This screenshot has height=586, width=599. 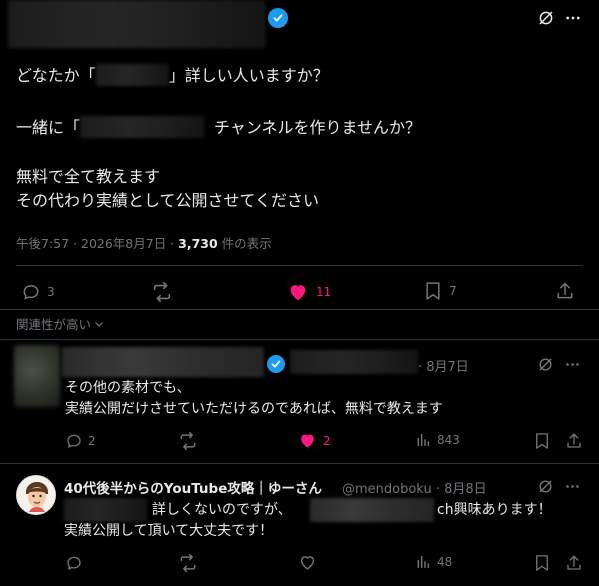 I want to click on bookmark-button: 7, so click(x=440, y=291).